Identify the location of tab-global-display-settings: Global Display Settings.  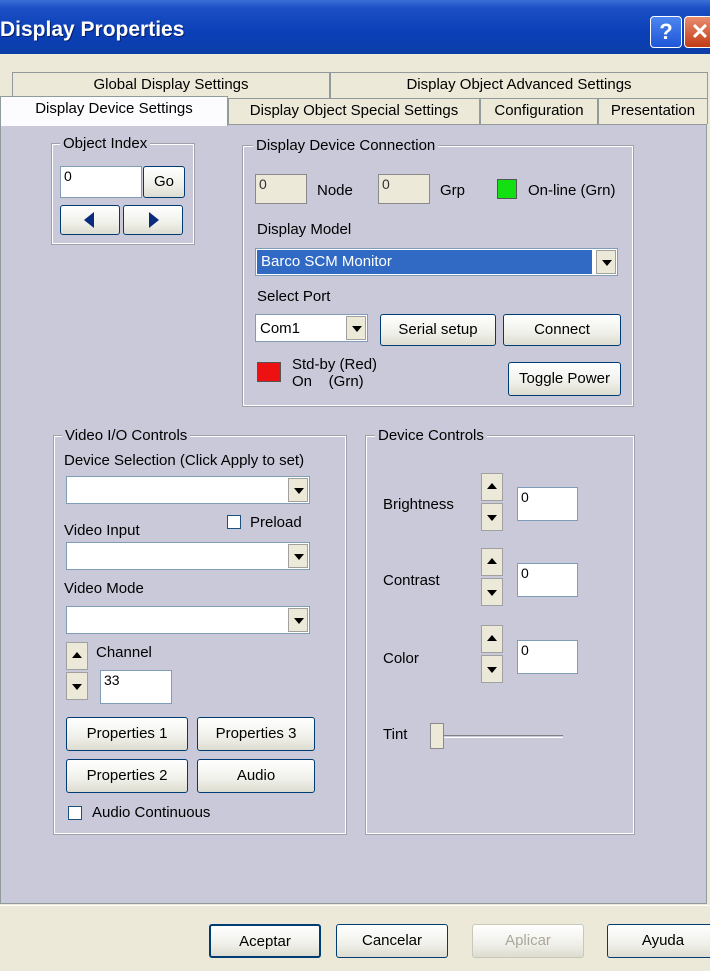
(171, 85).